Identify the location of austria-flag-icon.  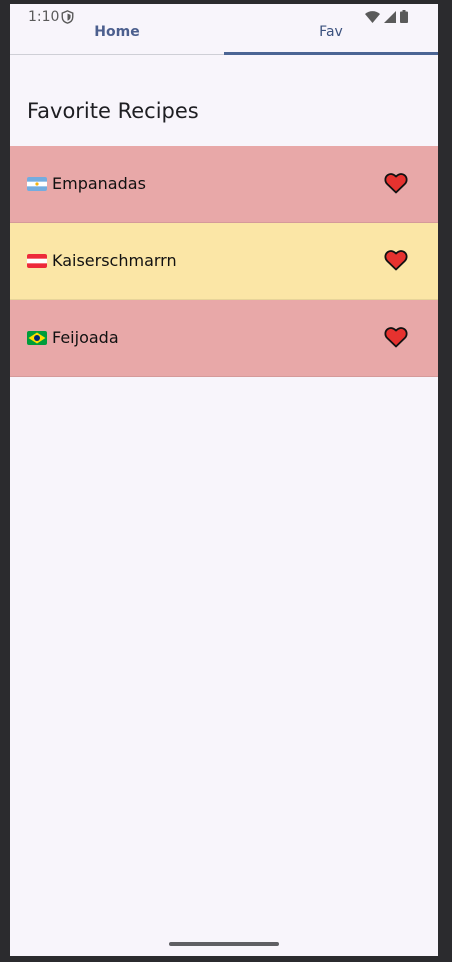
(37, 261).